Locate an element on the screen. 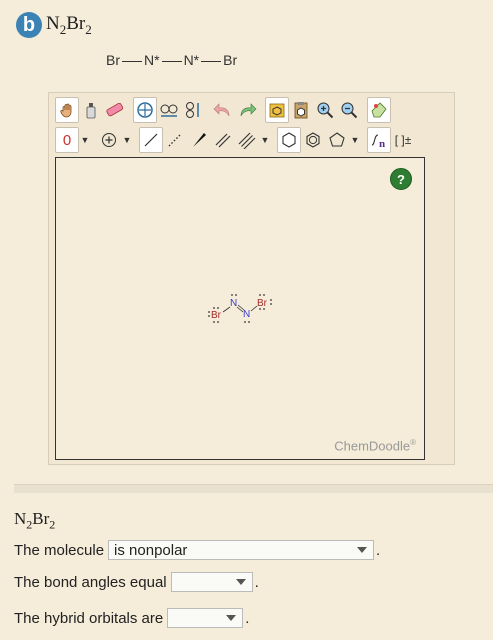  hybrid-orbitals-label: The hybrid orbitals are is located at coordinates (89, 618).